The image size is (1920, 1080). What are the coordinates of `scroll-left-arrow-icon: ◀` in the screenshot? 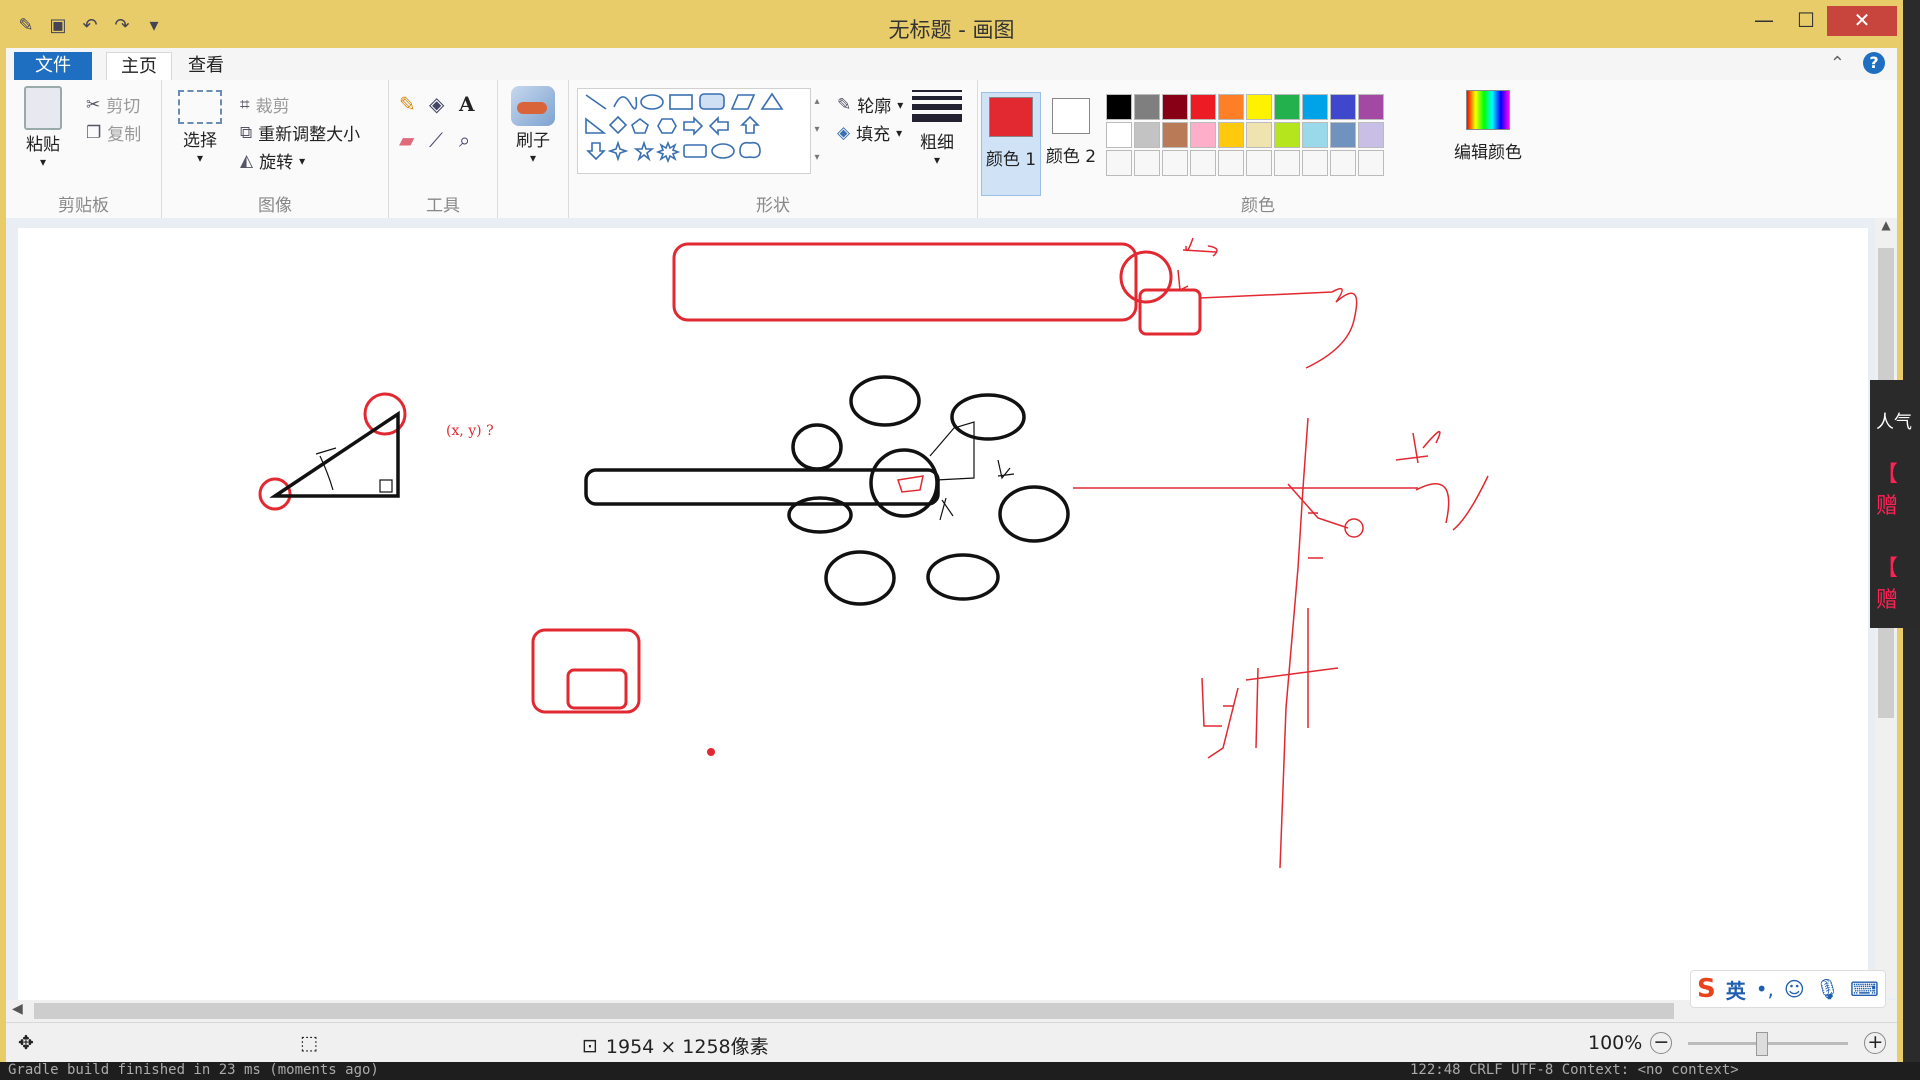 It's located at (17, 1009).